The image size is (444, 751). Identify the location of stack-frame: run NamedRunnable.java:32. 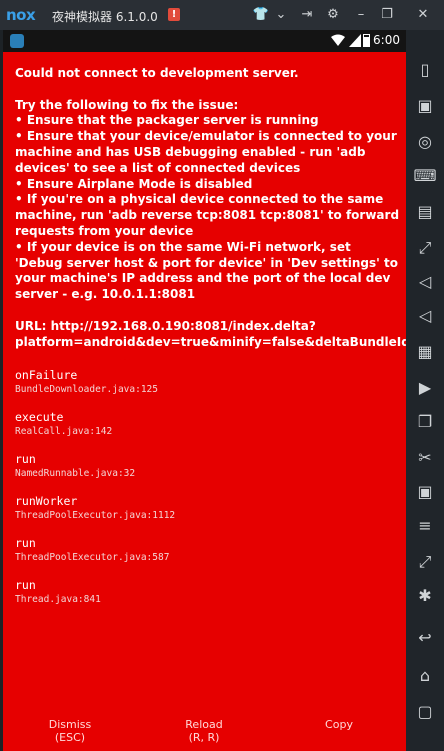
(208, 466).